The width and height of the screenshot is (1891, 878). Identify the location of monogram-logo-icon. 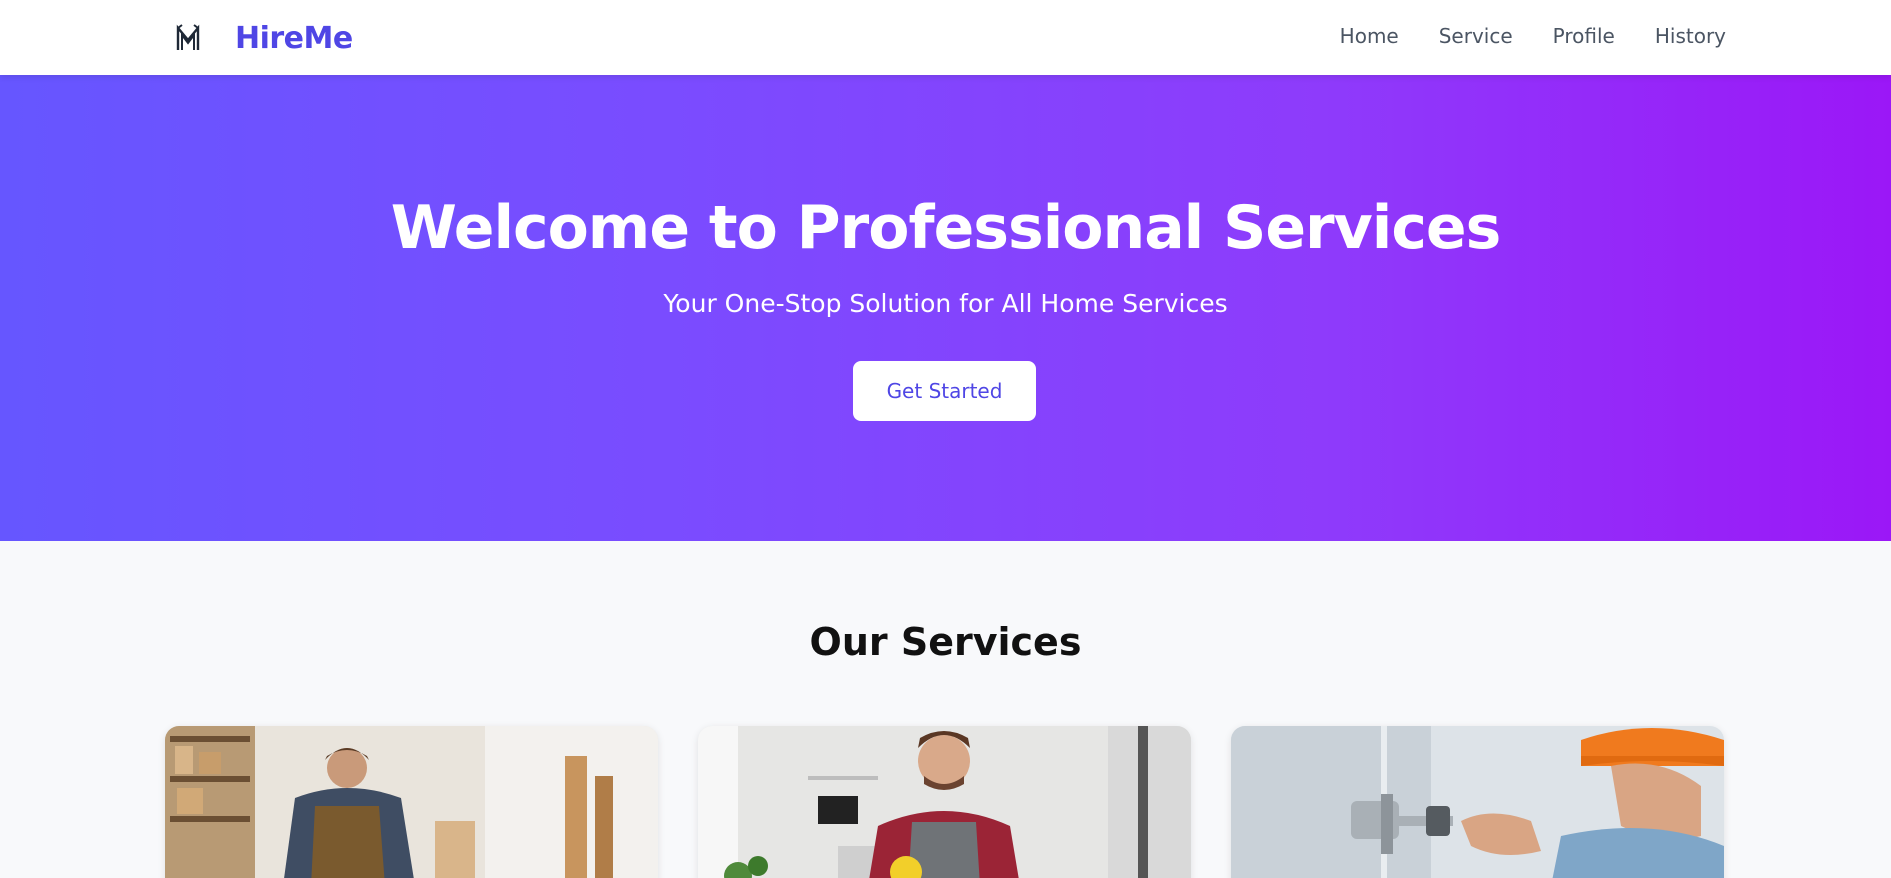
(190, 38).